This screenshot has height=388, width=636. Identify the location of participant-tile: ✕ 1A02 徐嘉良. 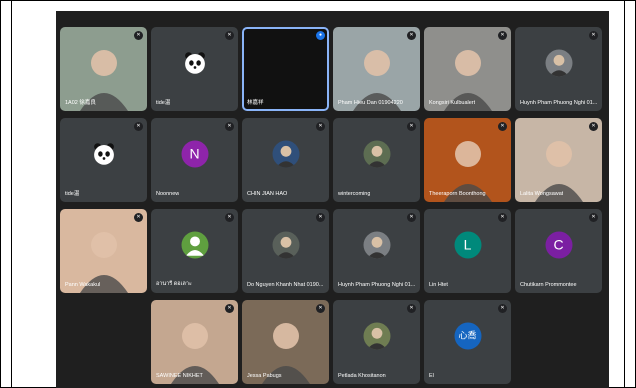
(103, 69).